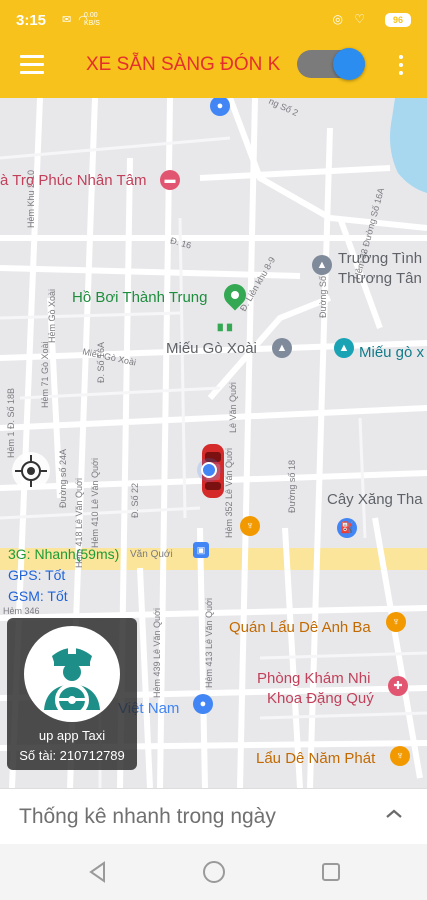 The height and width of the screenshot is (900, 427). Describe the element at coordinates (183, 64) in the screenshot. I see `page-title: XE SẴN SÀNG ĐÓN KHÁCH` at that location.